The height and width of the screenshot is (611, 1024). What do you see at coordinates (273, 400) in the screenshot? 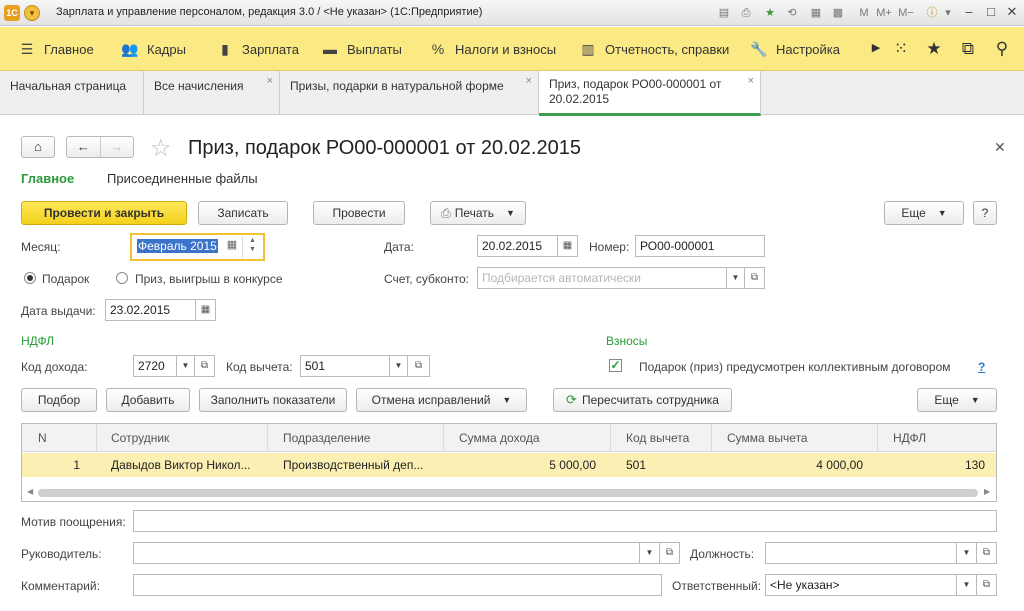
I see `fill-indicators-button: Заполнить показатели` at bounding box center [273, 400].